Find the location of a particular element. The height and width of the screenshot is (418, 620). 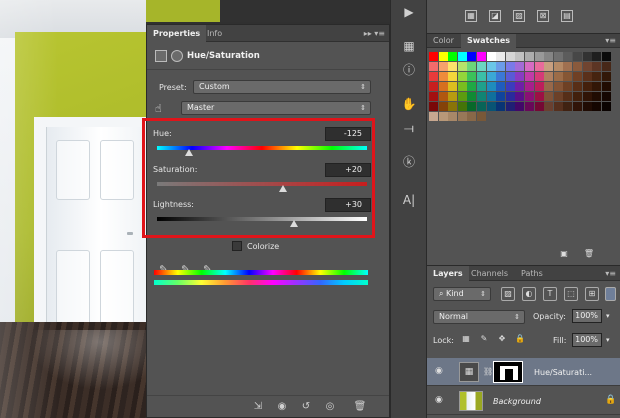

hue-slider-thumb is located at coordinates (189, 152).